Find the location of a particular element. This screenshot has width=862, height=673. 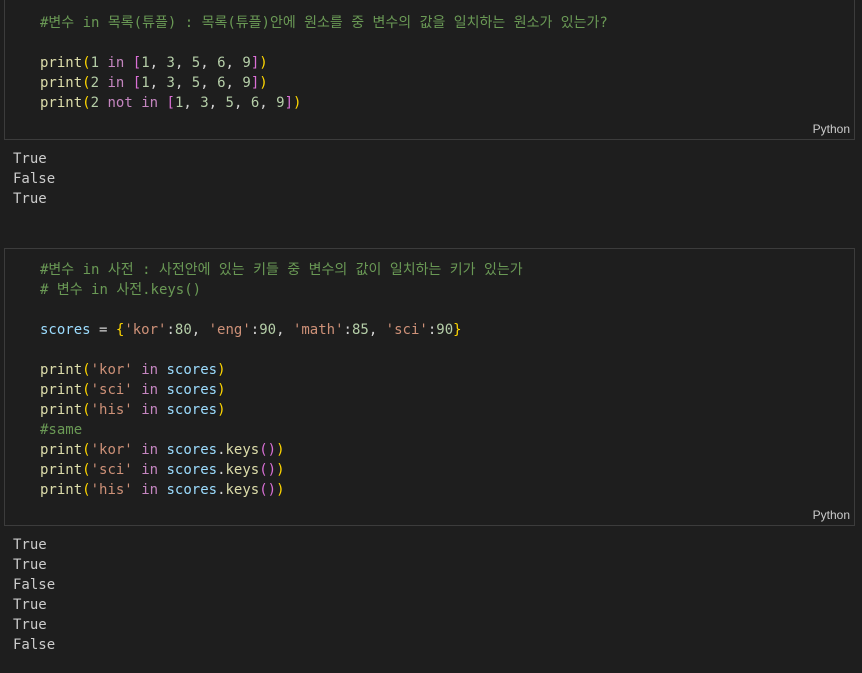

code-line: print(1 in [1, 3, 5, 6, 9]) is located at coordinates (324, 63).